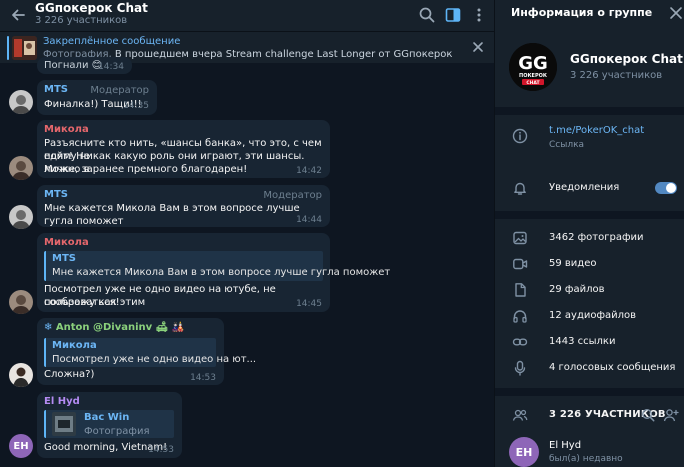  What do you see at coordinates (671, 188) in the screenshot?
I see `toggle-knob` at bounding box center [671, 188].